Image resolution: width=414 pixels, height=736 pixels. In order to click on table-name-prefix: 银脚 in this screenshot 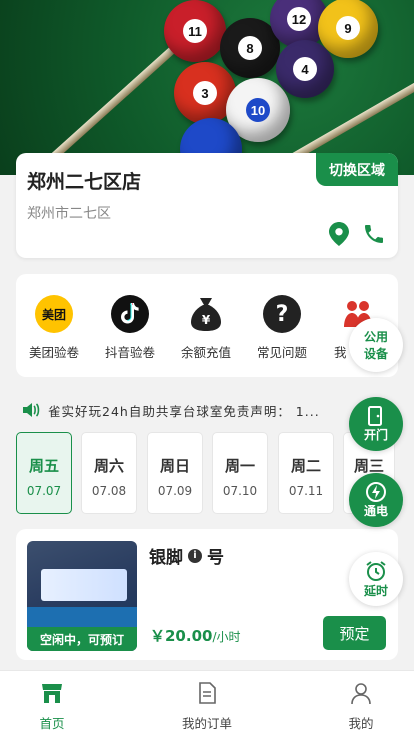, I will do `click(166, 558)`.